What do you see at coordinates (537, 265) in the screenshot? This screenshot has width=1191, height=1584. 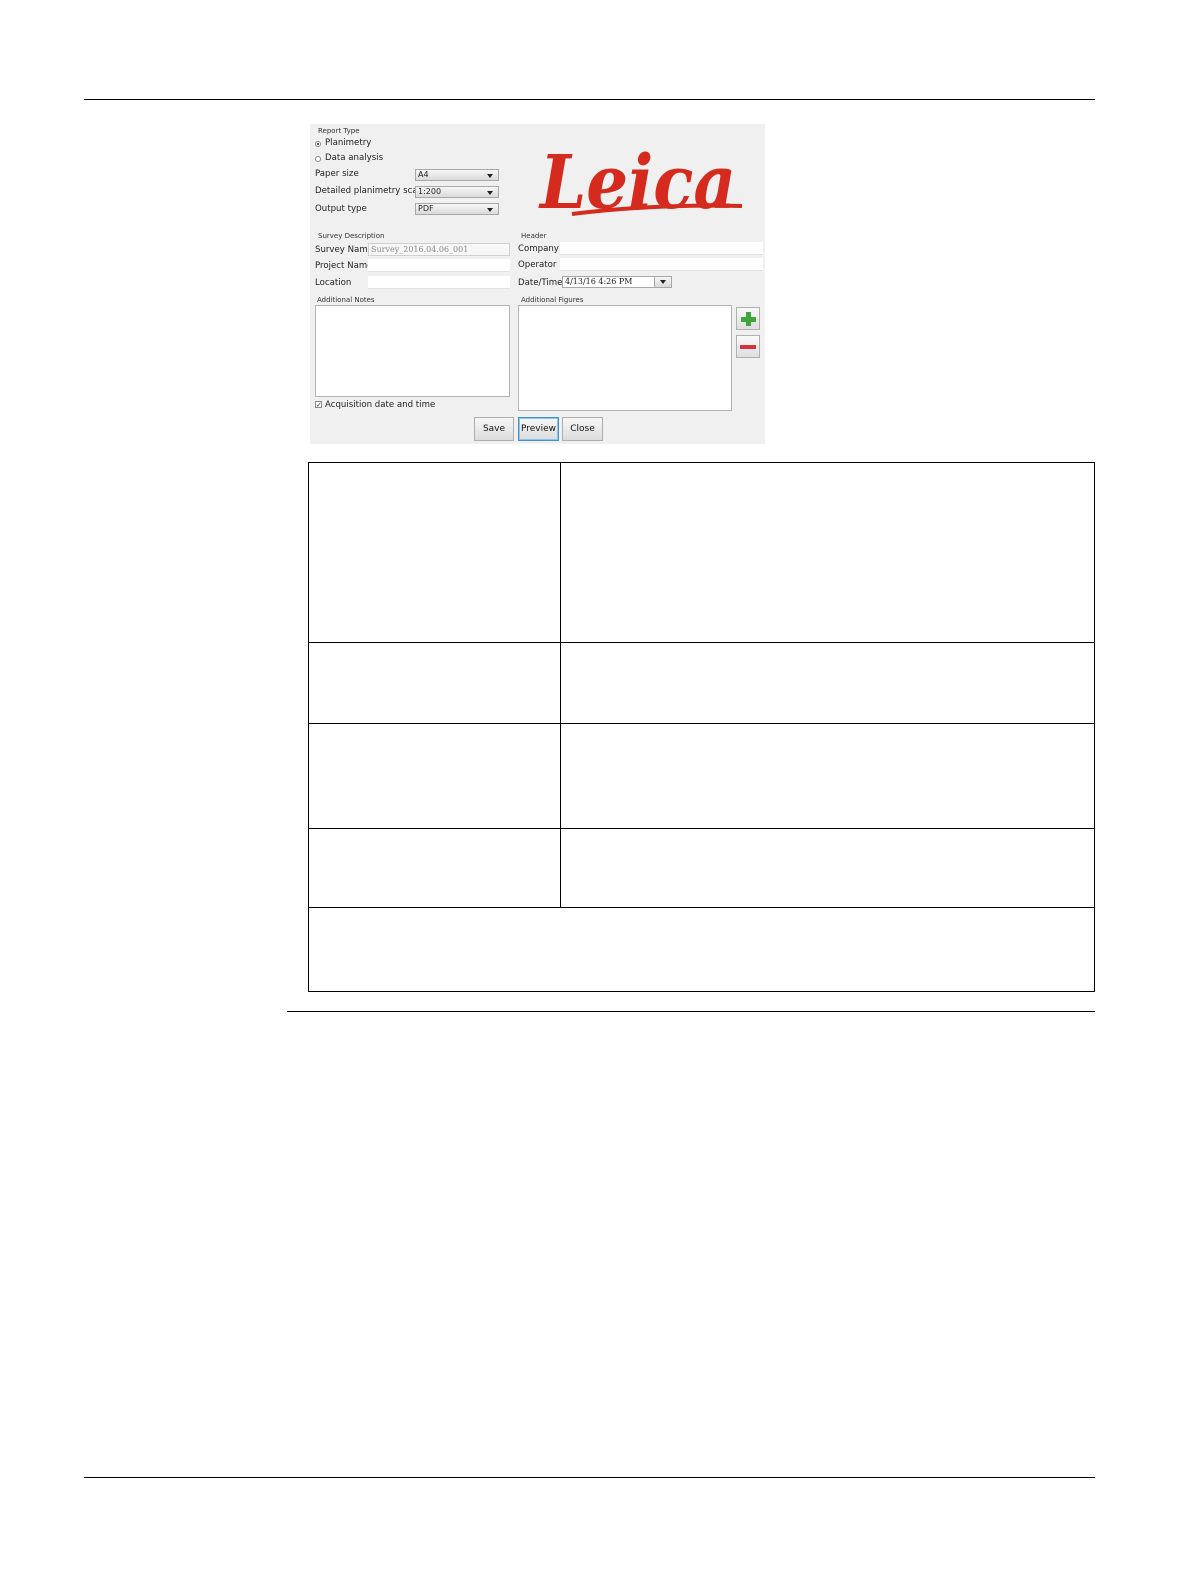 I see `operator-label: Operator` at bounding box center [537, 265].